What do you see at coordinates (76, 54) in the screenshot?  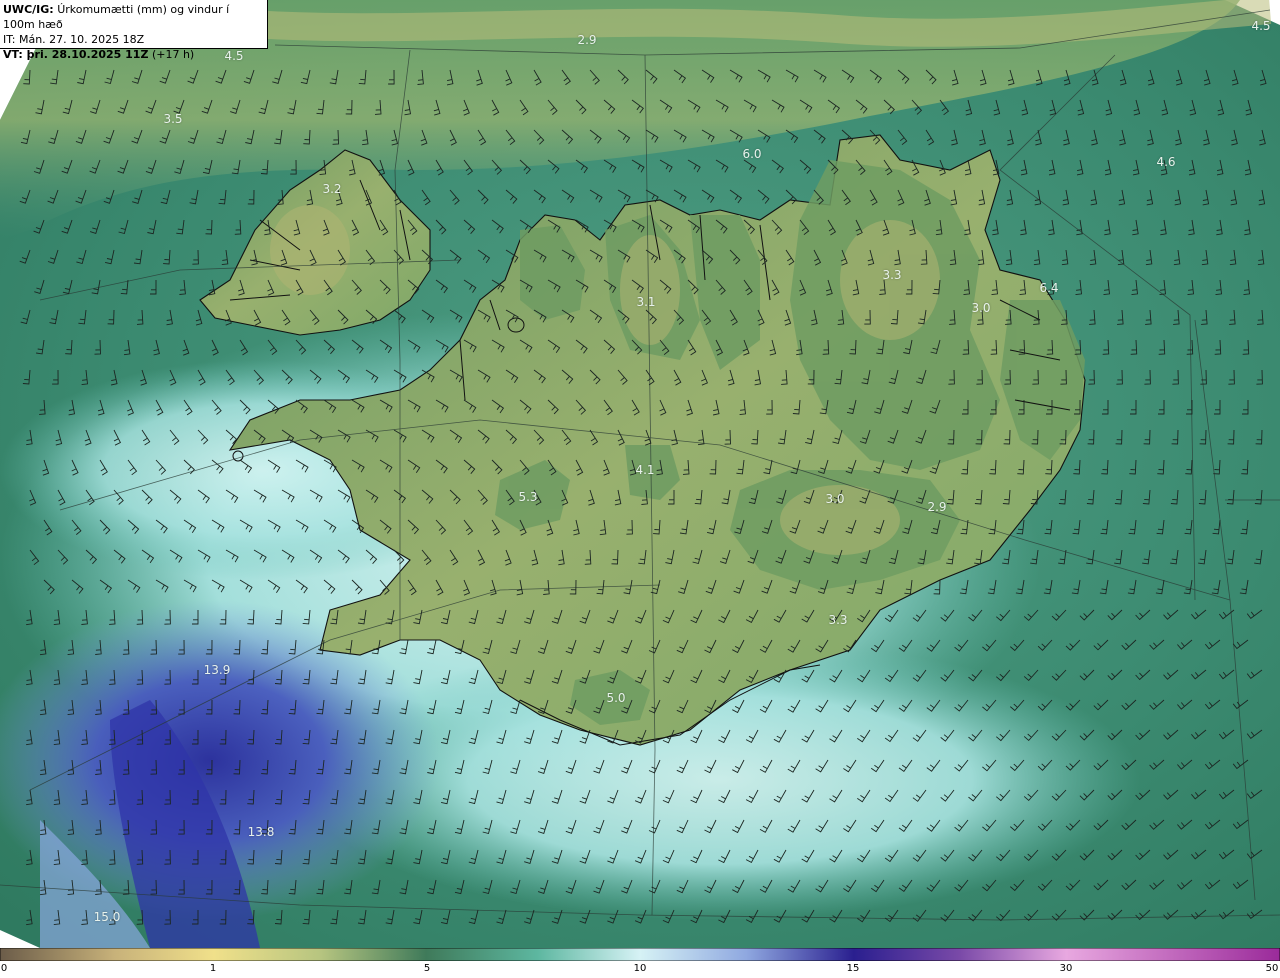 I see `valid-time: VT: þri. 28.10.2025 11Z` at bounding box center [76, 54].